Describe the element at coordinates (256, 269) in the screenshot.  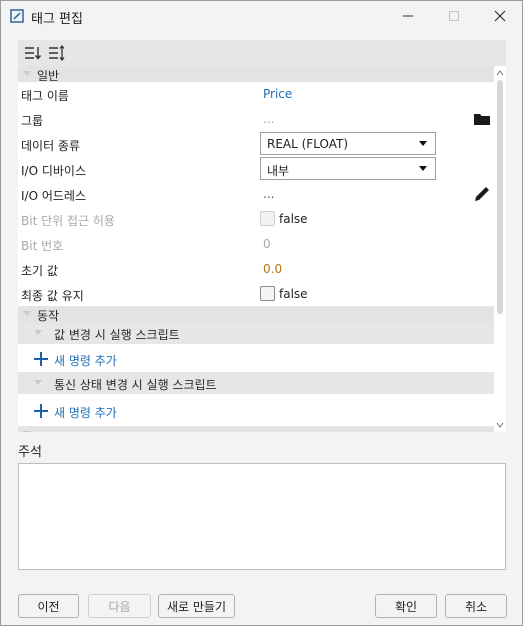
I see `row-initial-value: 초기 값 0.0` at that location.